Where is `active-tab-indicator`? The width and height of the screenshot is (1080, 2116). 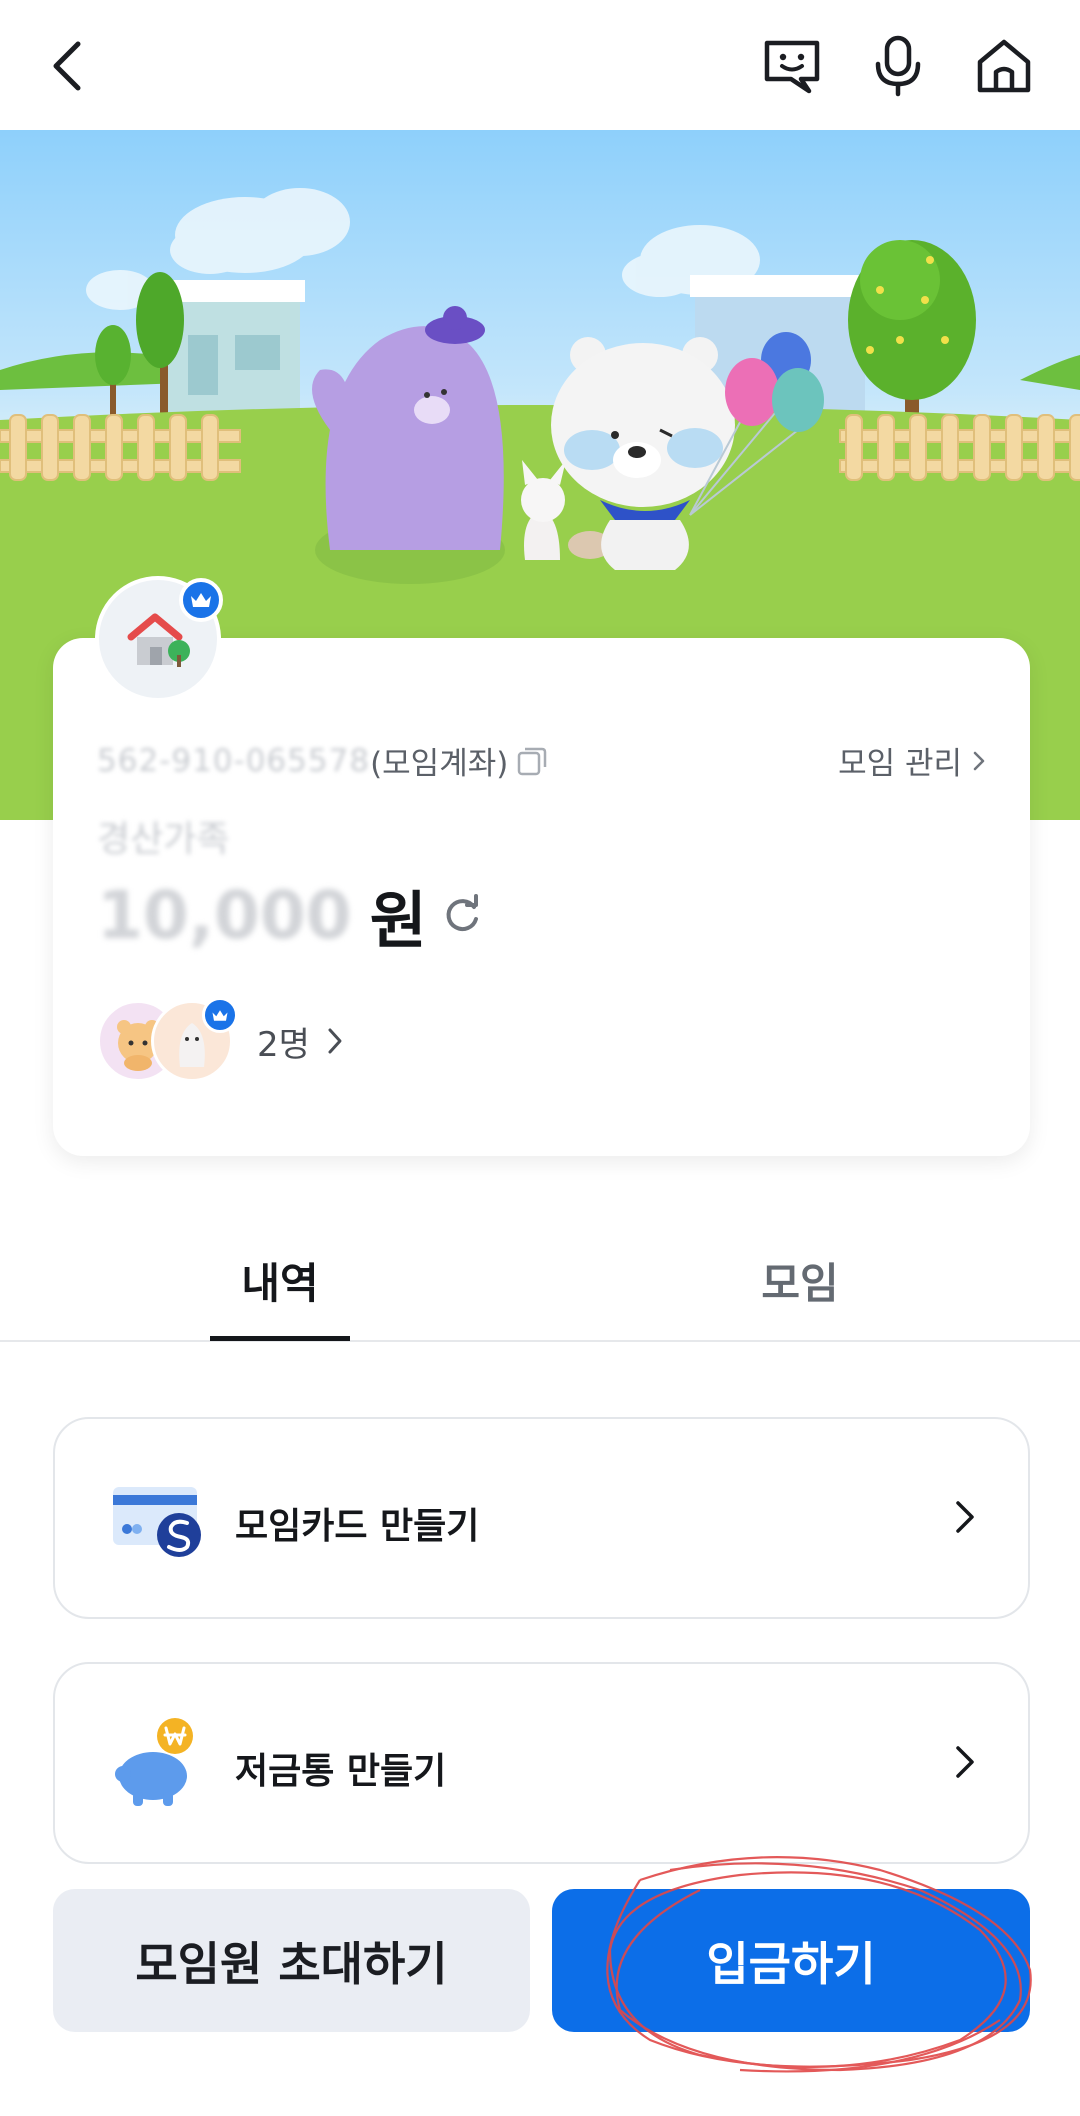
active-tab-indicator is located at coordinates (280, 1338).